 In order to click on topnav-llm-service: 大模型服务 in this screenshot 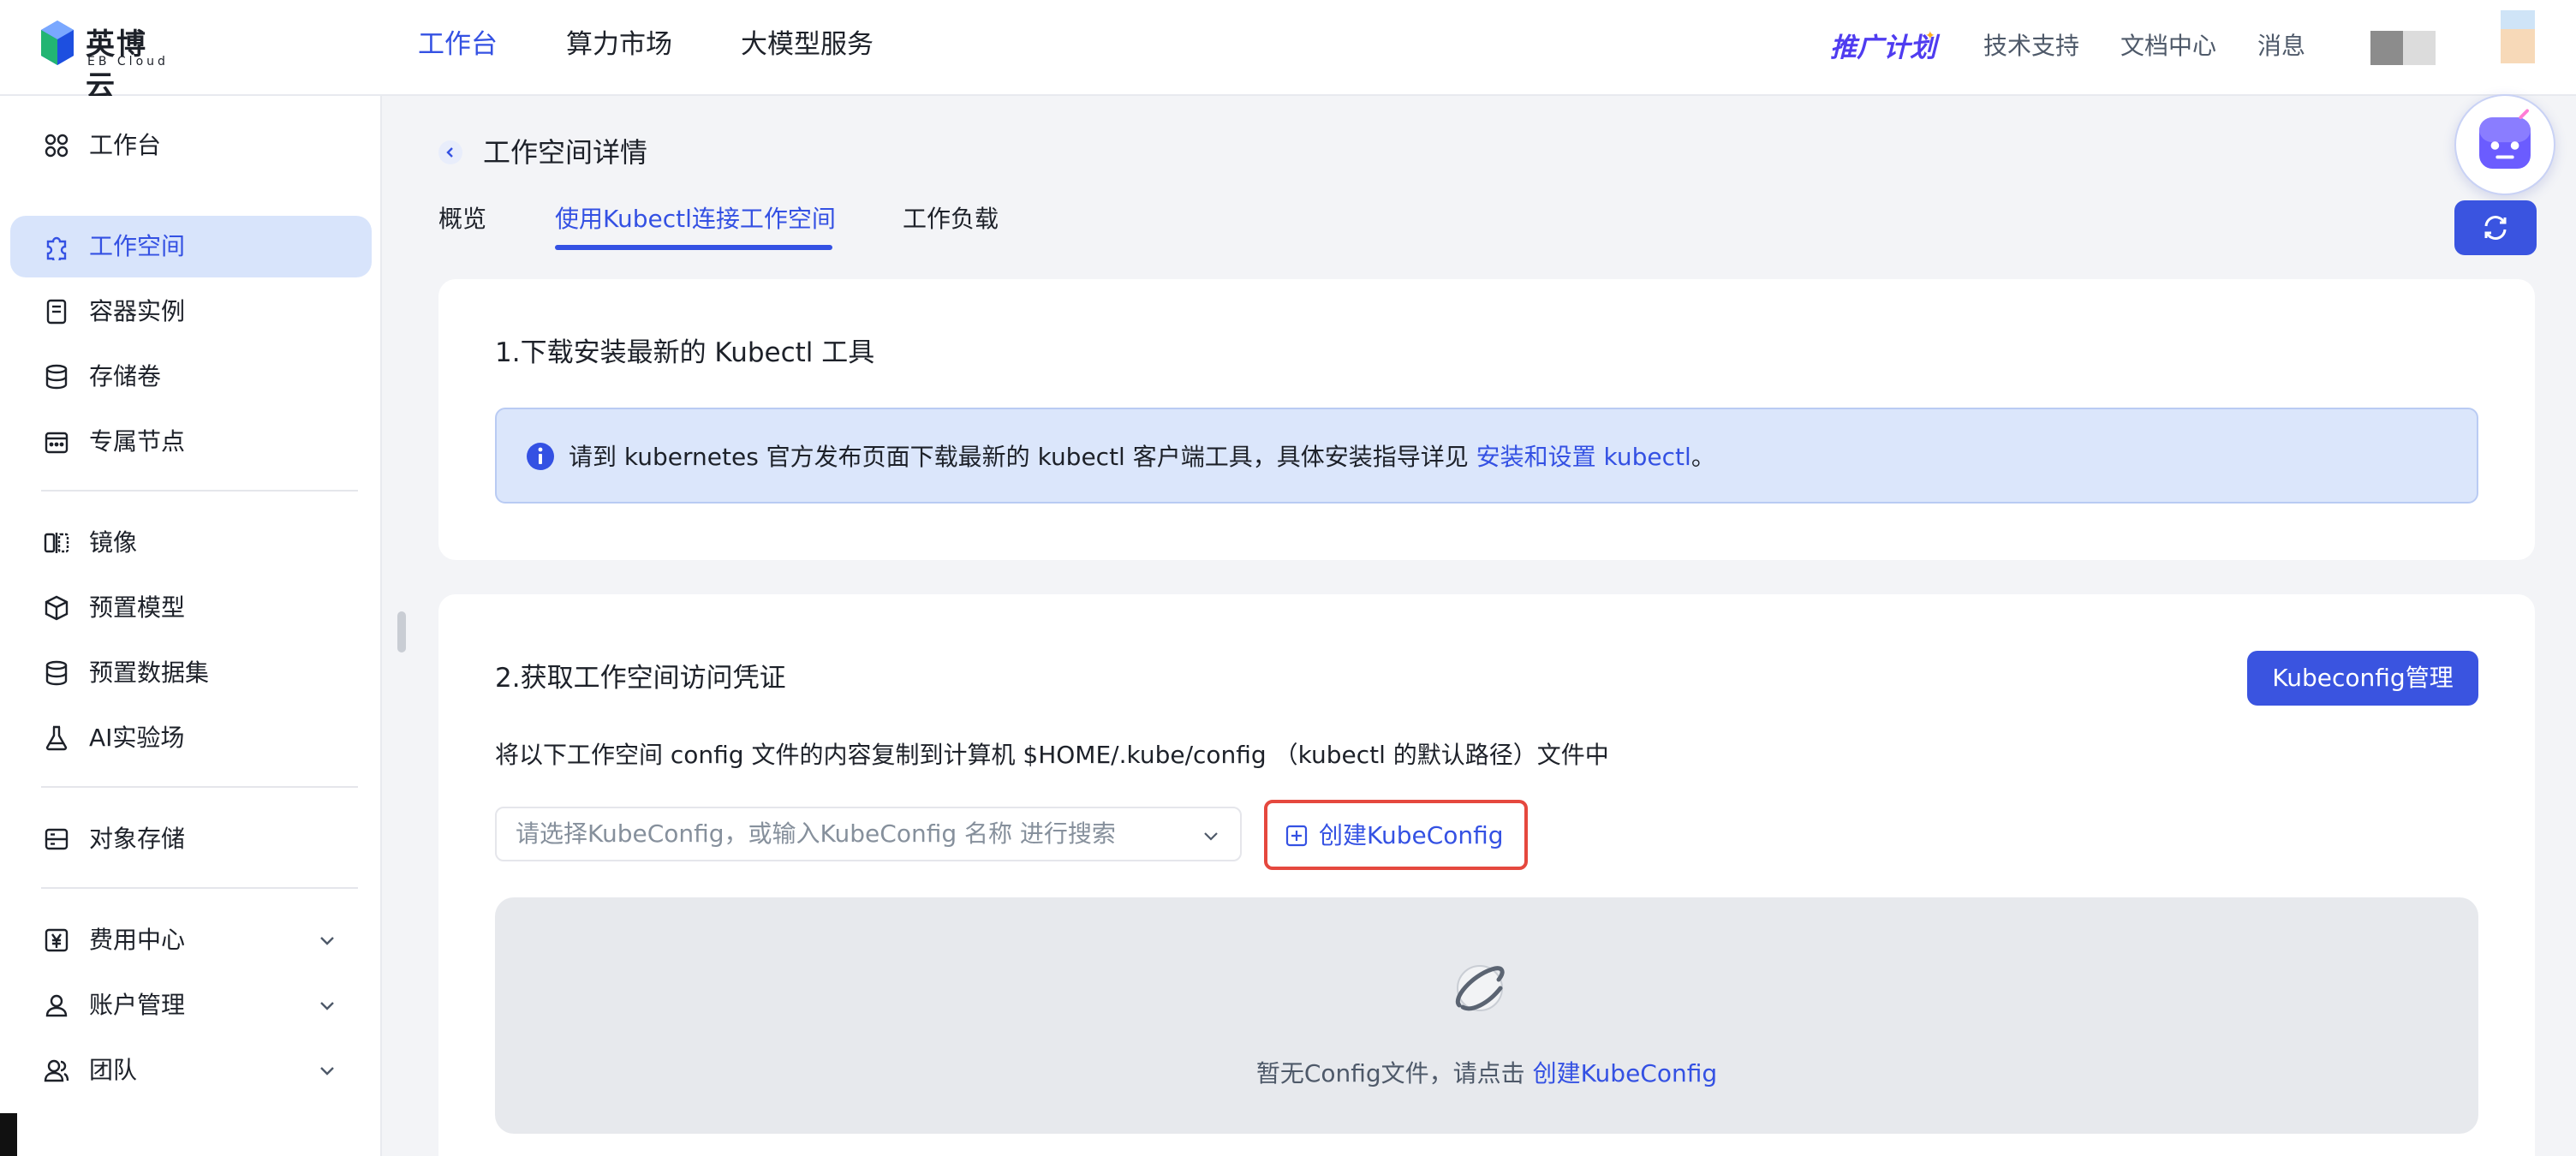, I will do `click(807, 44)`.